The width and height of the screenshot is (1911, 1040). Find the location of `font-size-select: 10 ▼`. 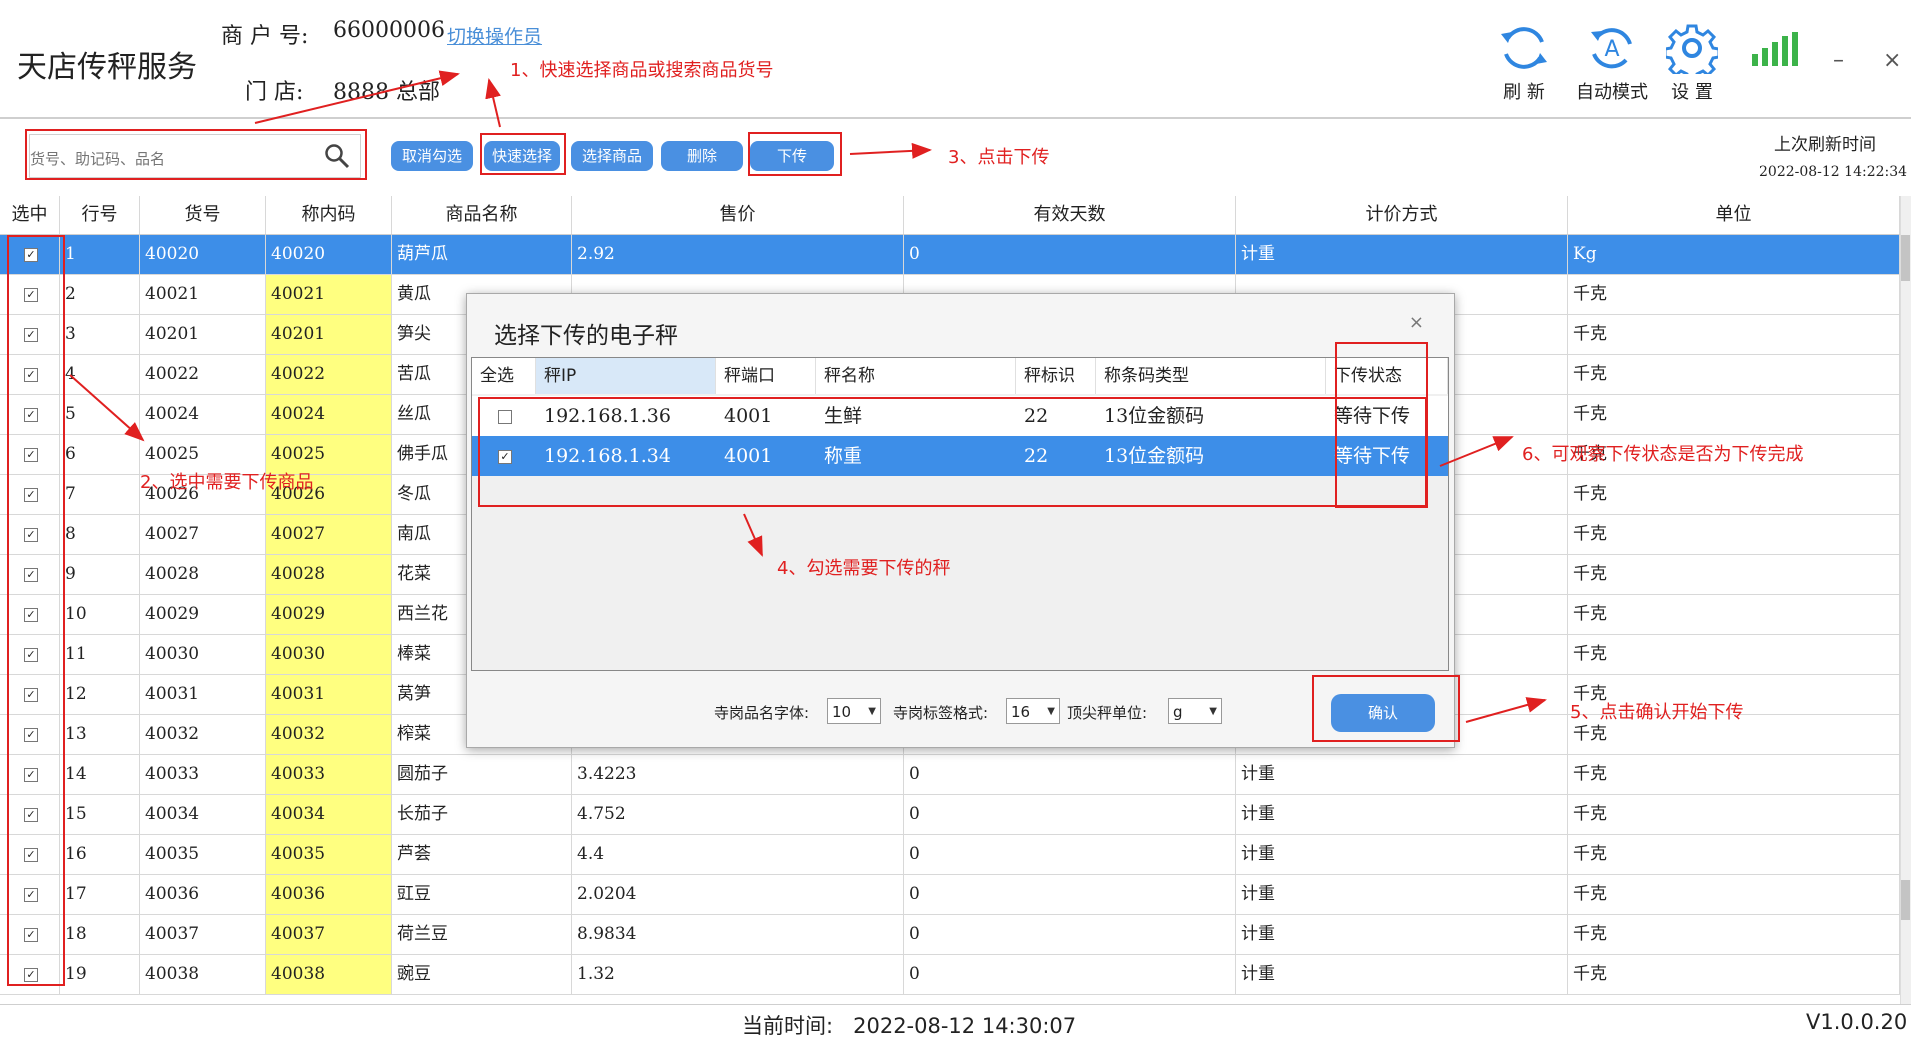

font-size-select: 10 ▼ is located at coordinates (854, 711).